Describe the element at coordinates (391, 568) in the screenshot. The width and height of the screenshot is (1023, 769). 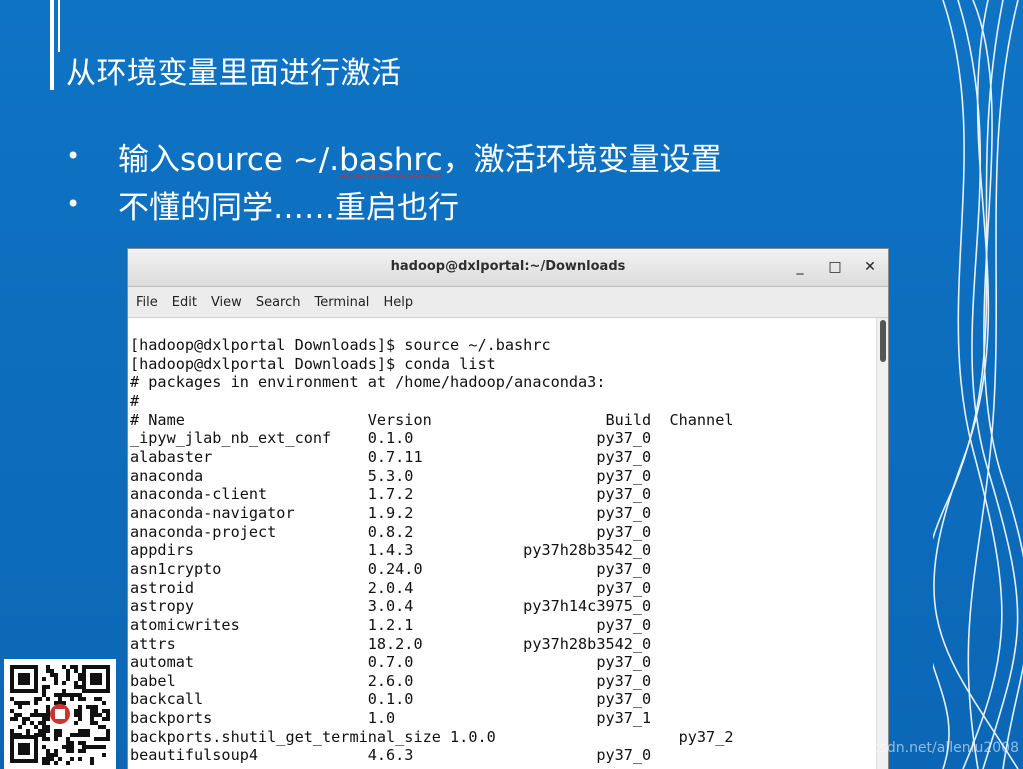
I see `terminal-line: asn1crypto 0.24.0 py37_0` at that location.